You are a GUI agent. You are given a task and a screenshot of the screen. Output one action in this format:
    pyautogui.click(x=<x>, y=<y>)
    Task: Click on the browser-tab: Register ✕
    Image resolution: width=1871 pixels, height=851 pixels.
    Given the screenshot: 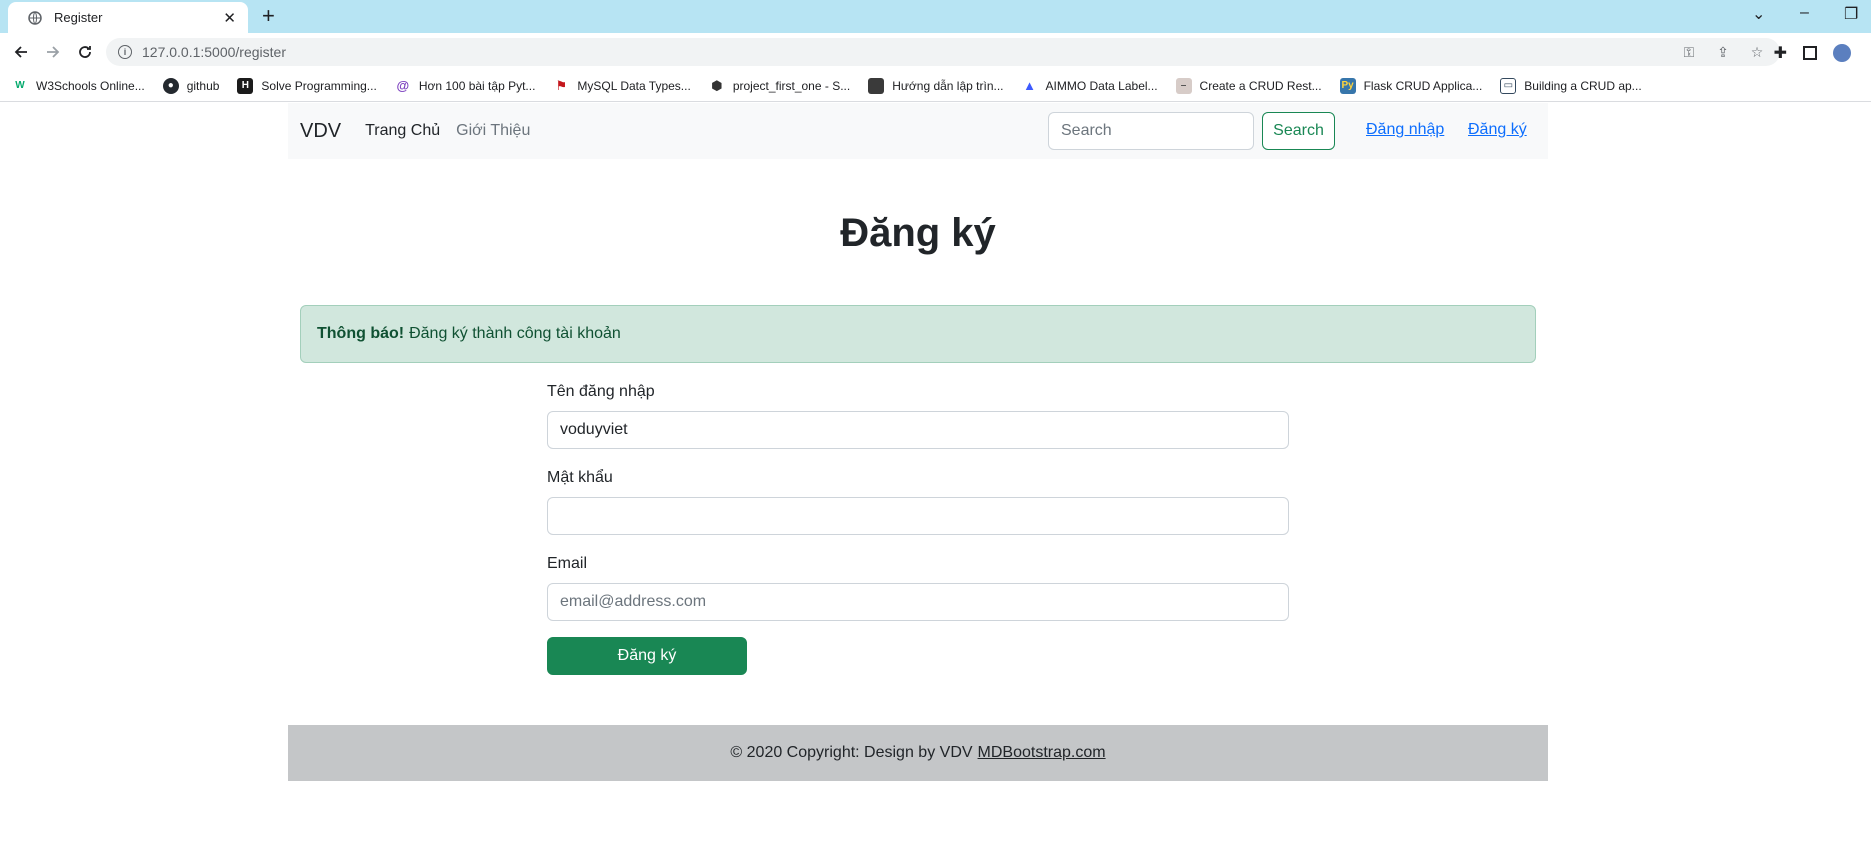 What is the action you would take?
    pyautogui.click(x=128, y=17)
    